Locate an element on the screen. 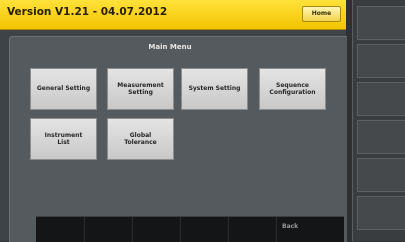 The height and width of the screenshot is (242, 405). home-button: Home is located at coordinates (321, 14).